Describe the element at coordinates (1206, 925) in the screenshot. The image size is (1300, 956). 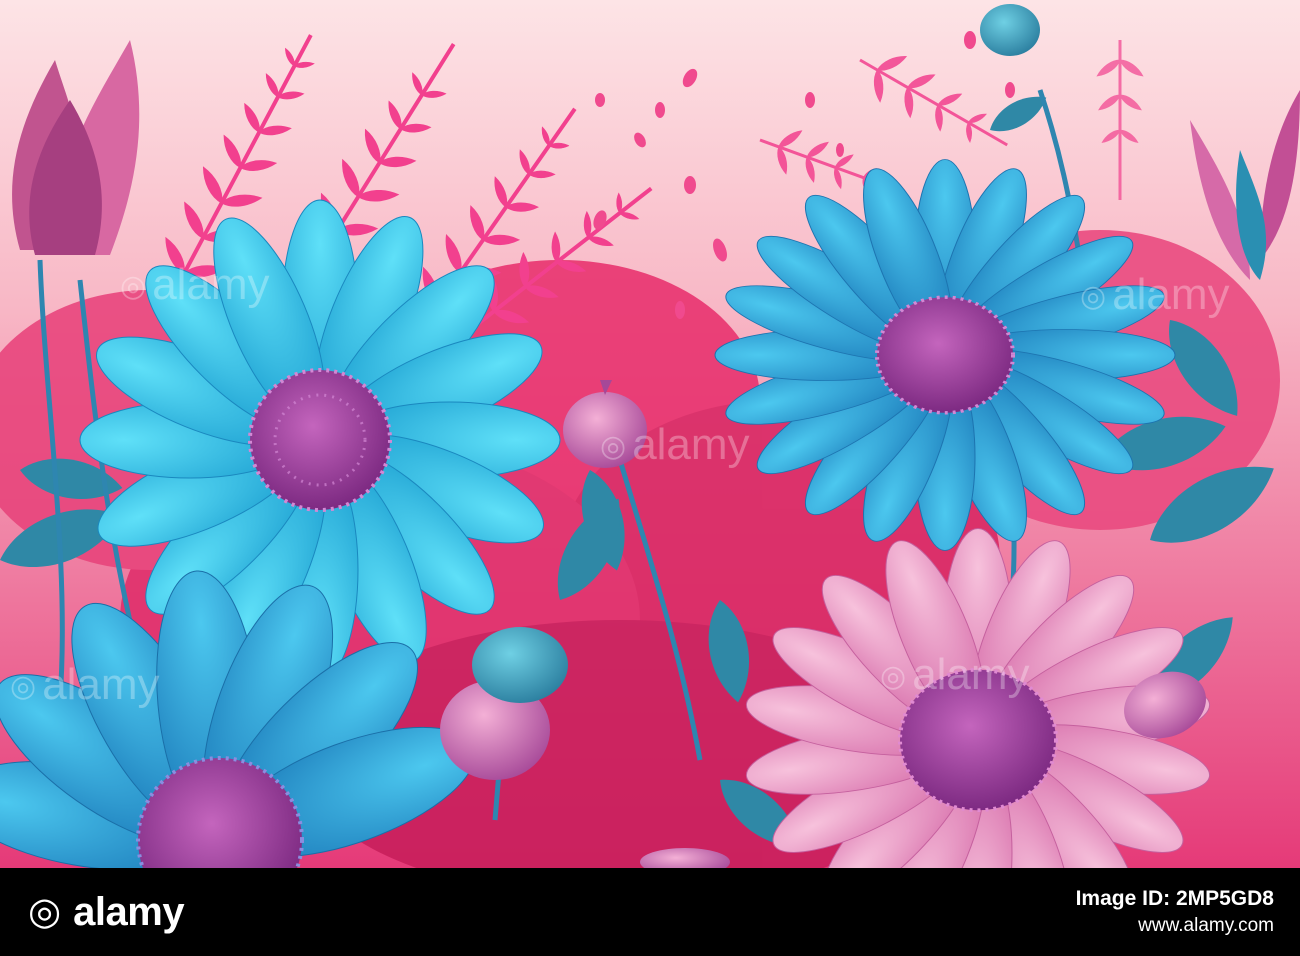
I see `site-url: www.alamy.com` at that location.